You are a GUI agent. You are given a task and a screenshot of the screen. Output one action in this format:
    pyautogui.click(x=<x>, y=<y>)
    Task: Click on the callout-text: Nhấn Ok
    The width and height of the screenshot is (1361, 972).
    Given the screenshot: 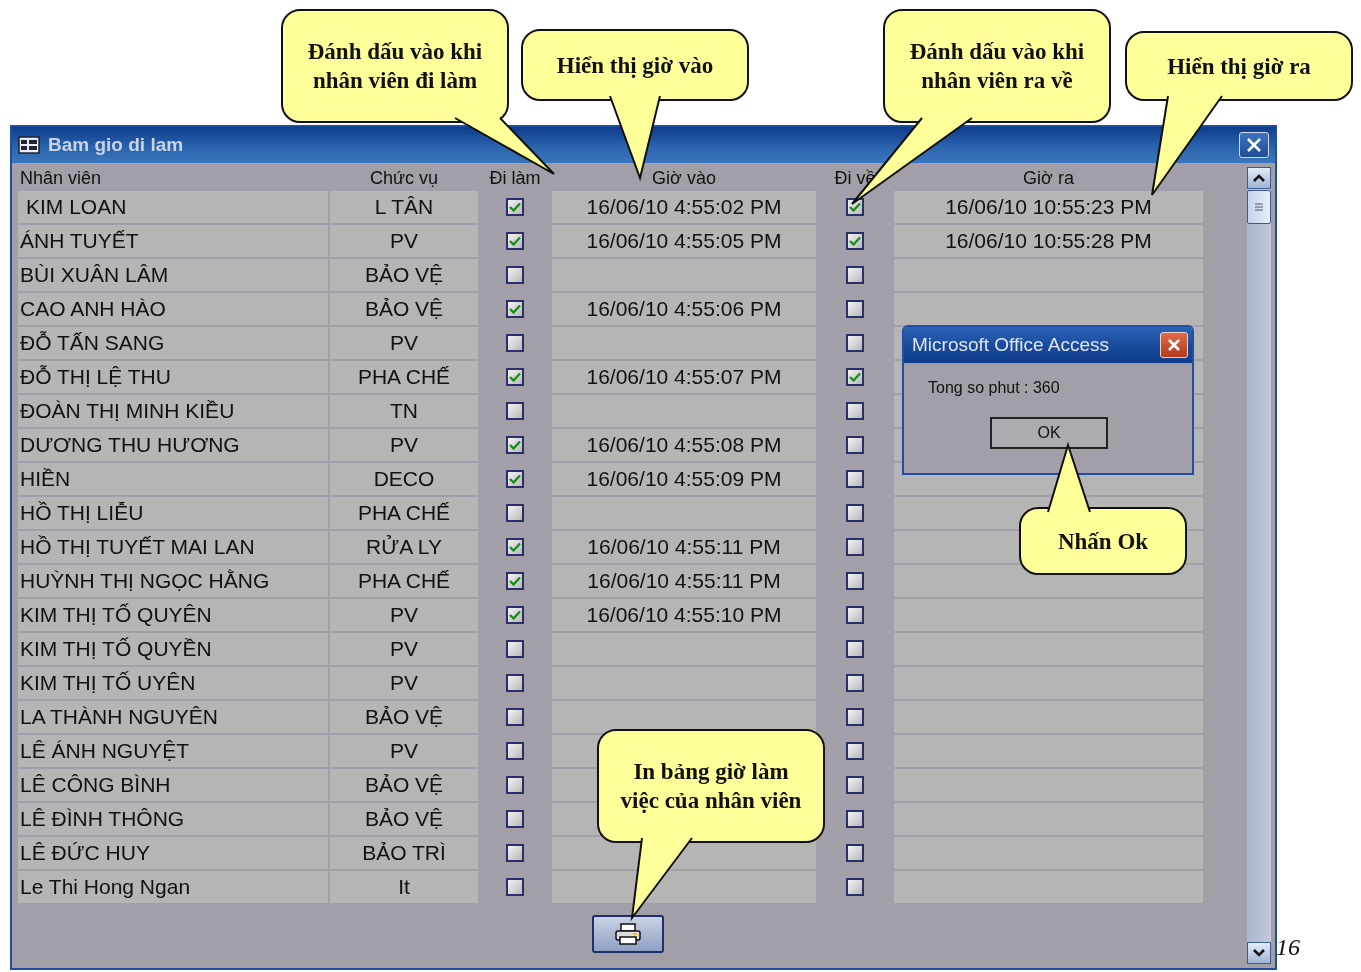 What is the action you would take?
    pyautogui.click(x=1103, y=541)
    